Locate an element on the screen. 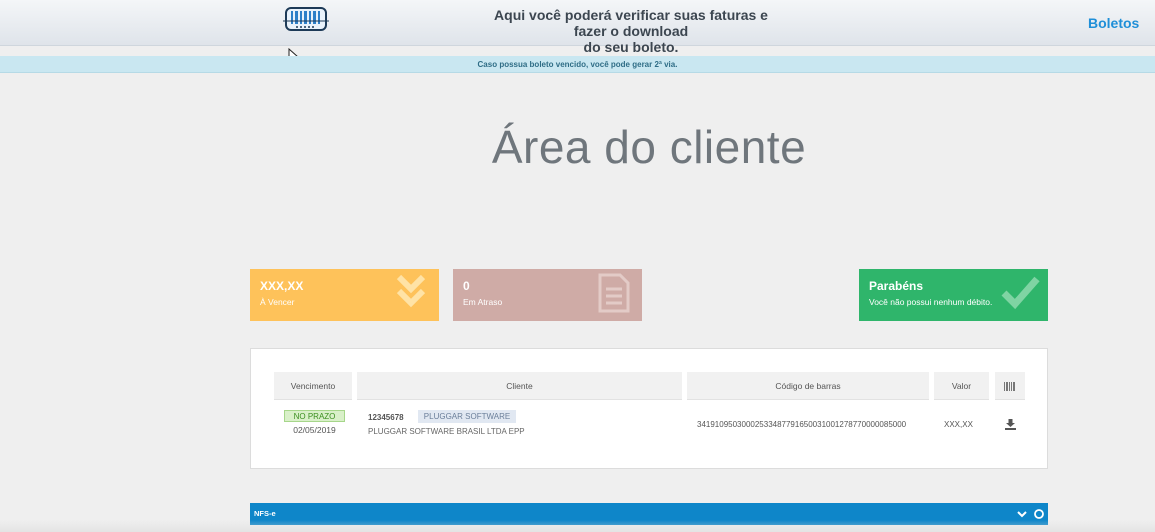  due-date: 02/05/2019 is located at coordinates (314, 430).